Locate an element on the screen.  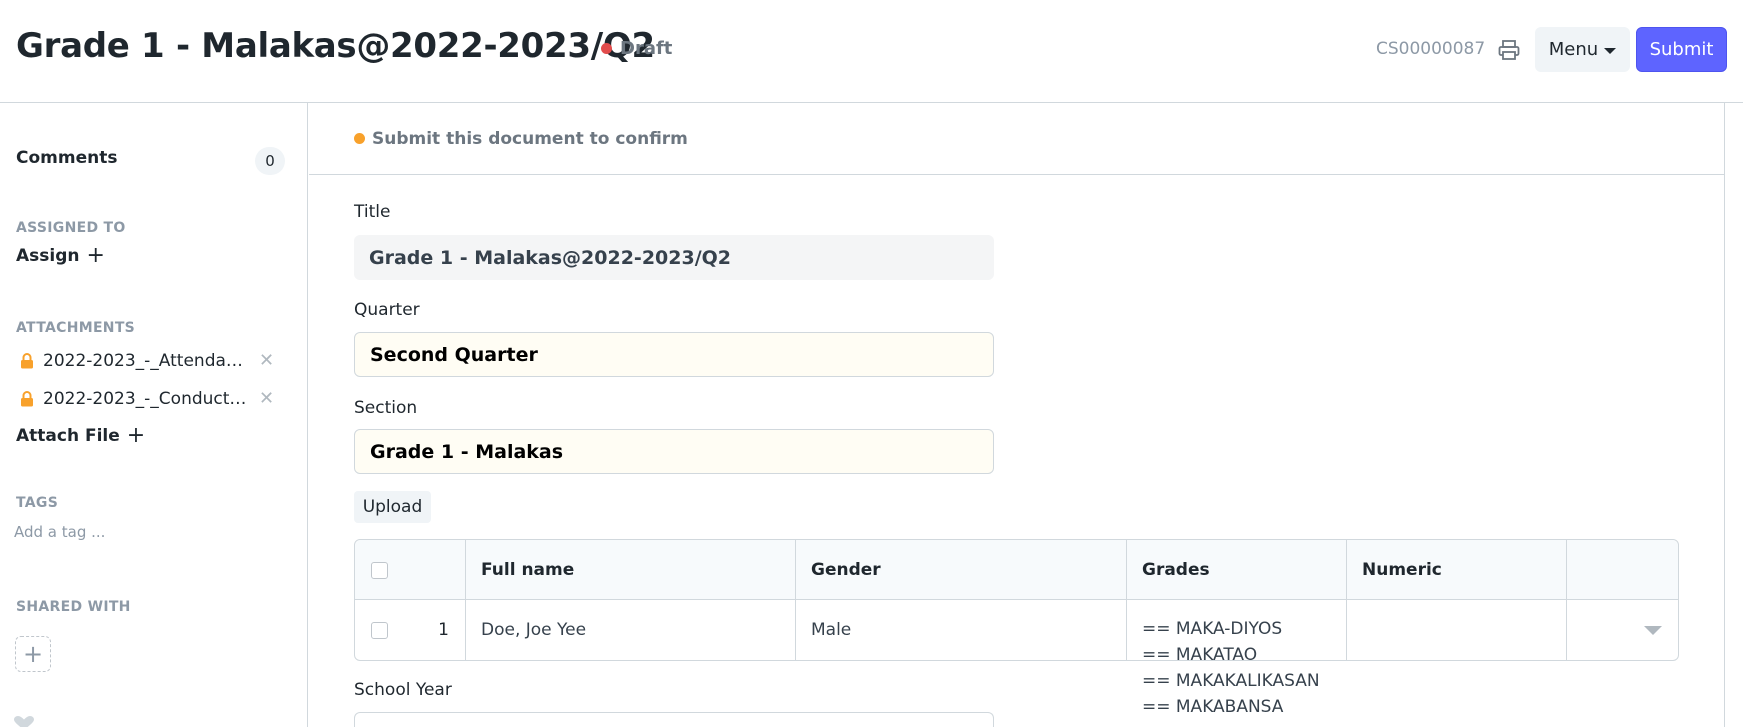
attachment-link: 2022-2023_-_Attendance is located at coordinates (145, 361).